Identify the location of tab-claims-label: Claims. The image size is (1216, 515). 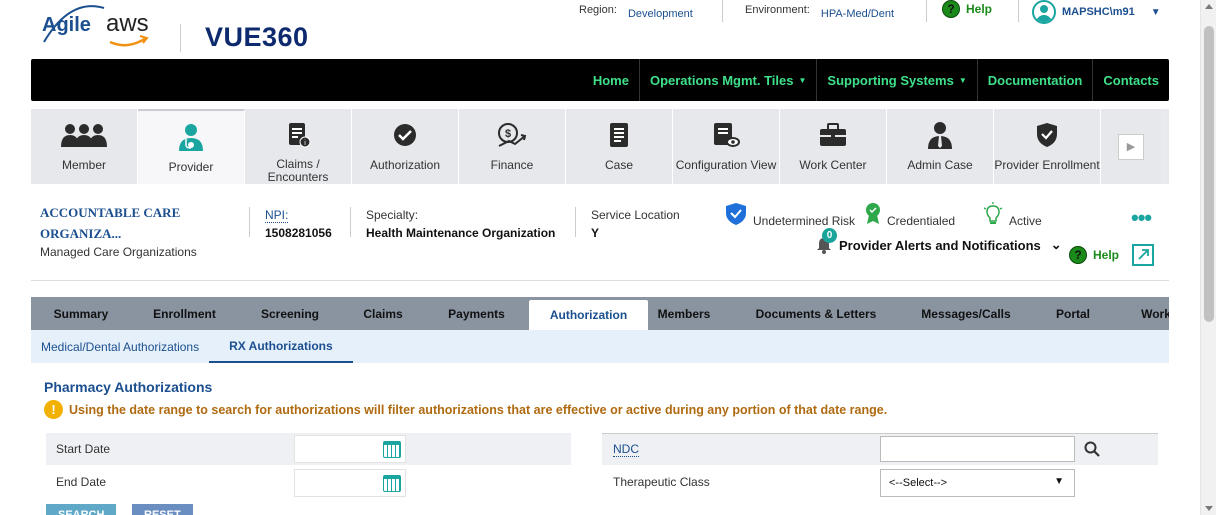
(383, 313).